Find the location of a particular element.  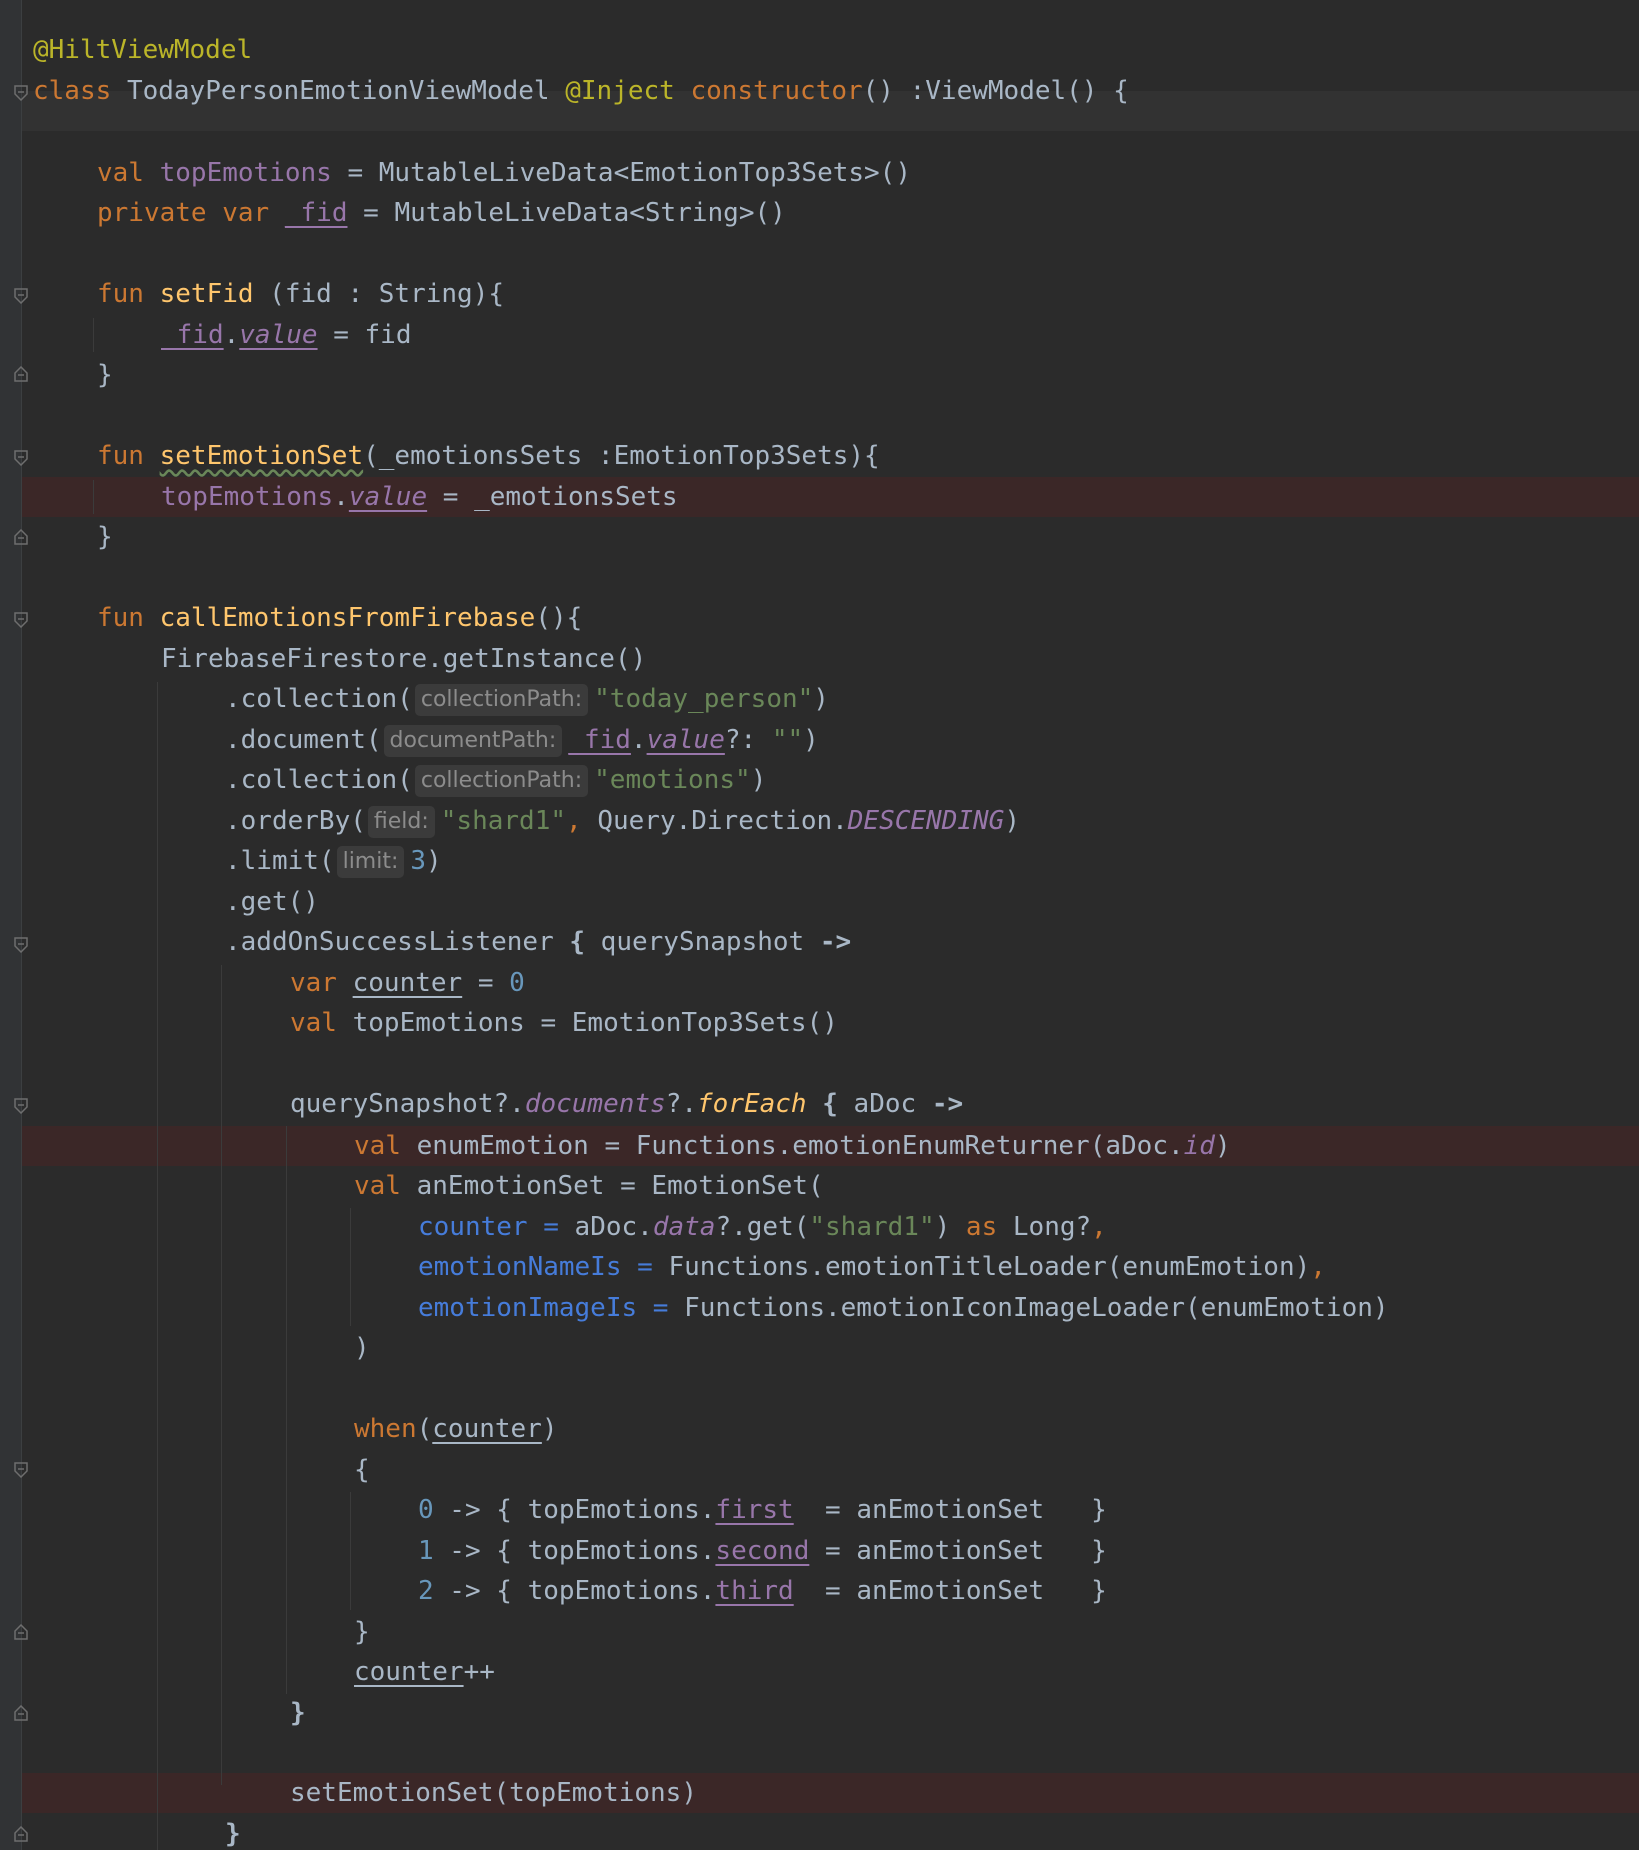

code-line: when(counter) is located at coordinates (456, 1429).